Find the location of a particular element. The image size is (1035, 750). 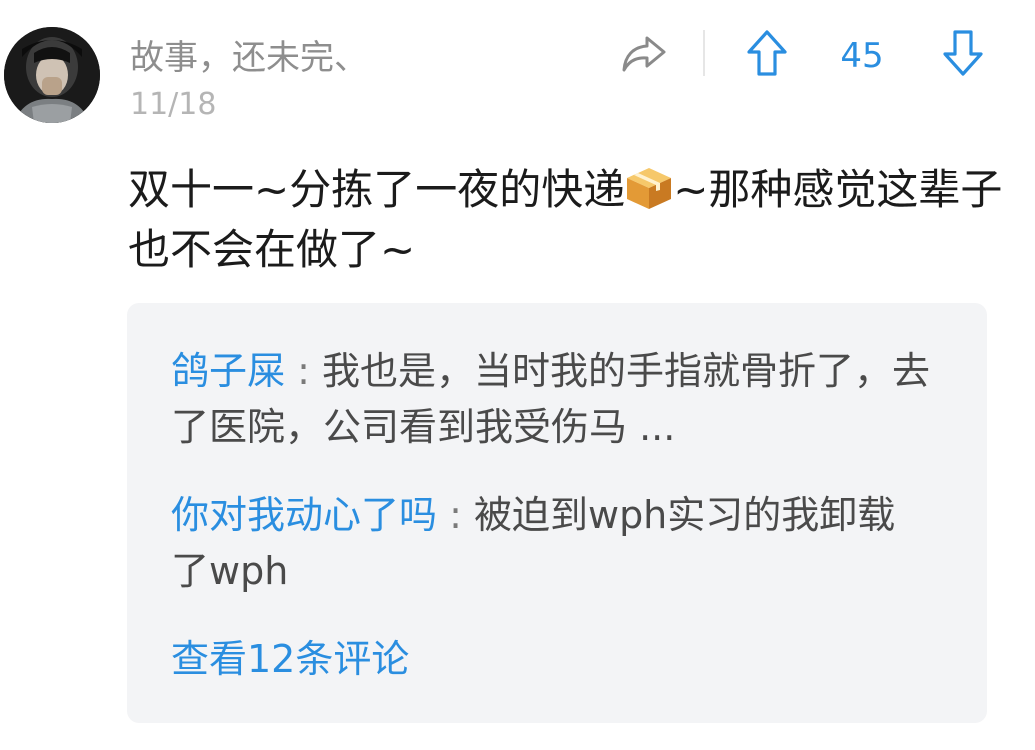

arrow-up-icon is located at coordinates (767, 53).